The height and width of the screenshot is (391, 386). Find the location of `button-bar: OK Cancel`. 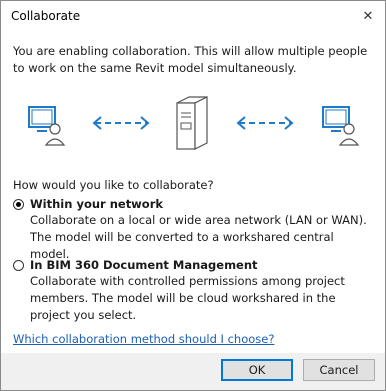

button-bar: OK Cancel is located at coordinates (193, 371).